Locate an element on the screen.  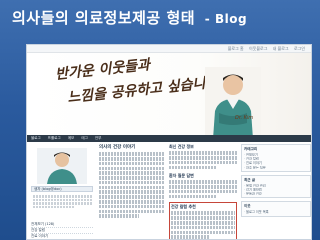
post-block-heading: 건강 칼럼 추천 is located at coordinates (203, 207).